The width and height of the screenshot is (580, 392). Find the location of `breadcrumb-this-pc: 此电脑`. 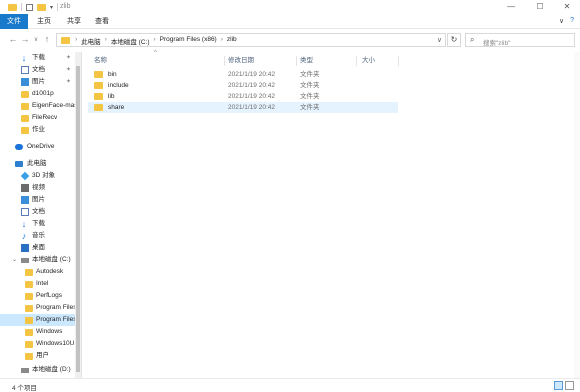

breadcrumb-this-pc: 此电脑 is located at coordinates (91, 41).